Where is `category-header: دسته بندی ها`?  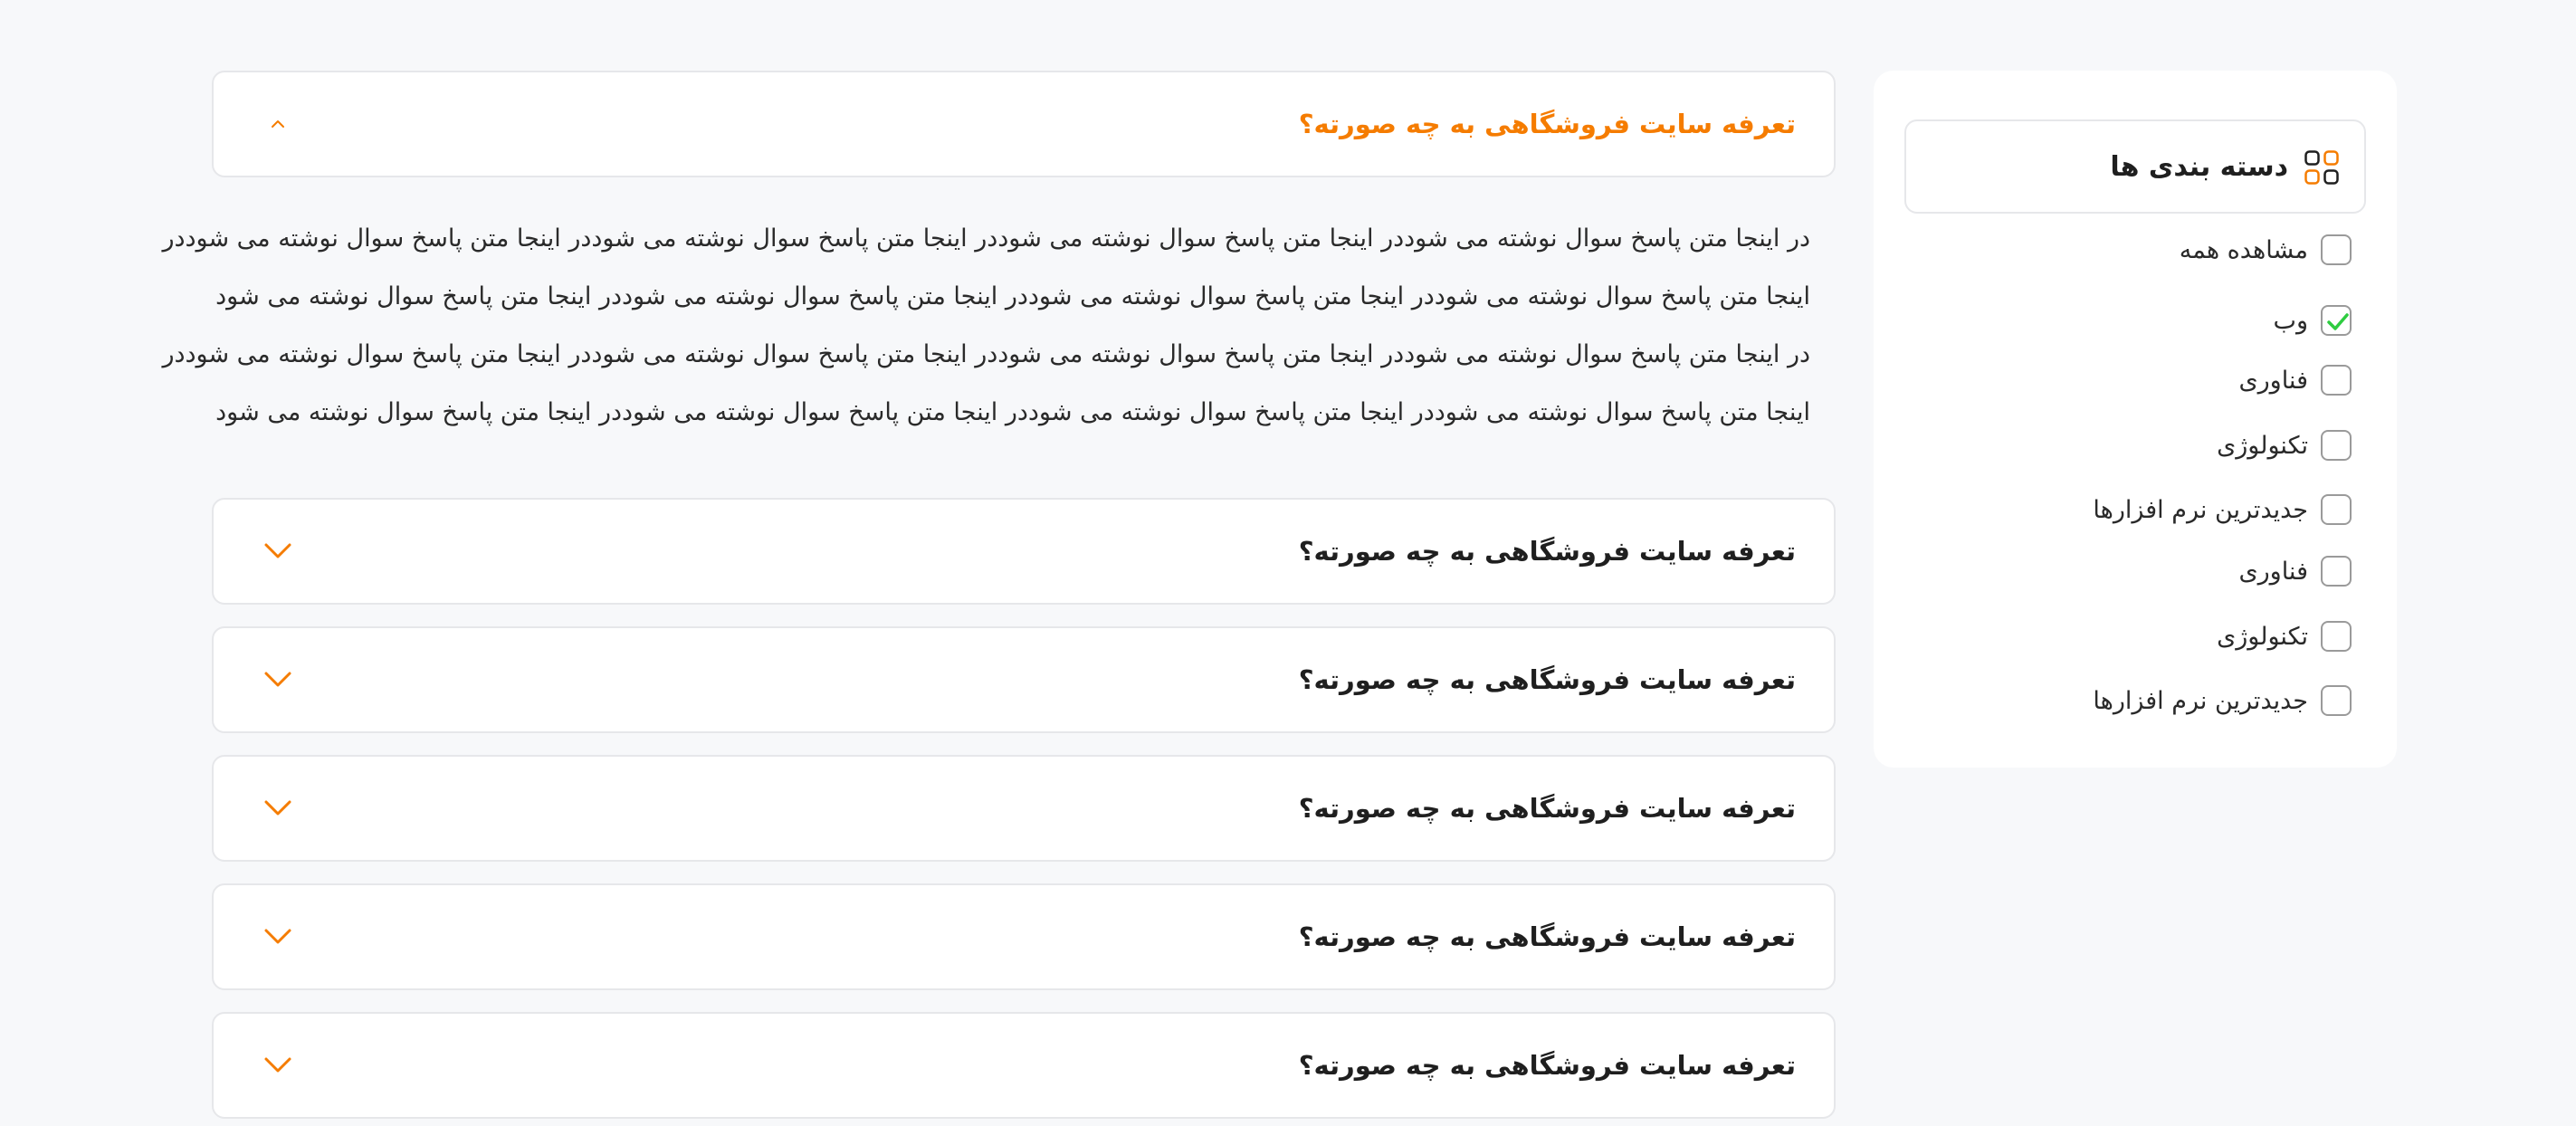
category-header: دسته بندی ها is located at coordinates (2135, 166).